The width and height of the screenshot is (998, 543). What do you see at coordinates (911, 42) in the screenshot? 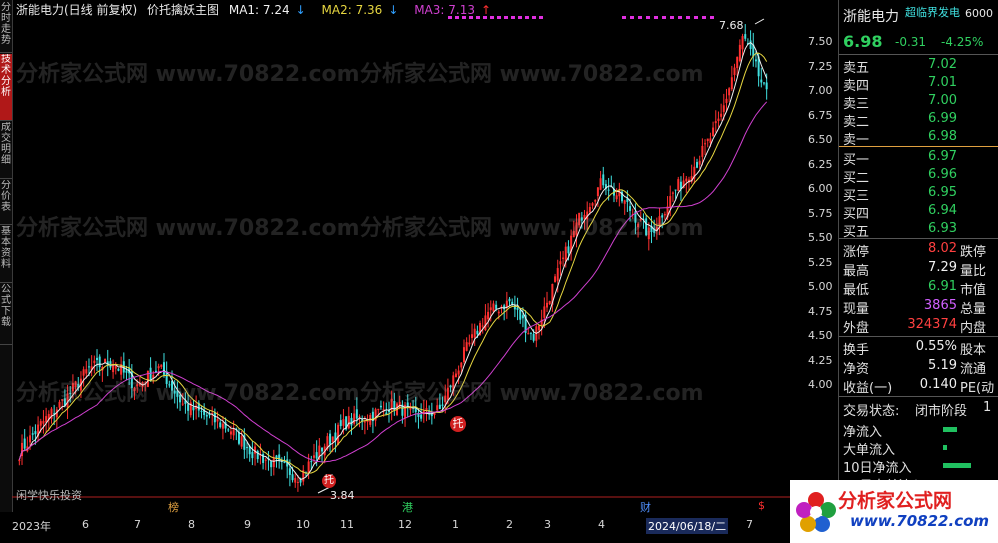
I see `price-change: -0.31` at bounding box center [911, 42].